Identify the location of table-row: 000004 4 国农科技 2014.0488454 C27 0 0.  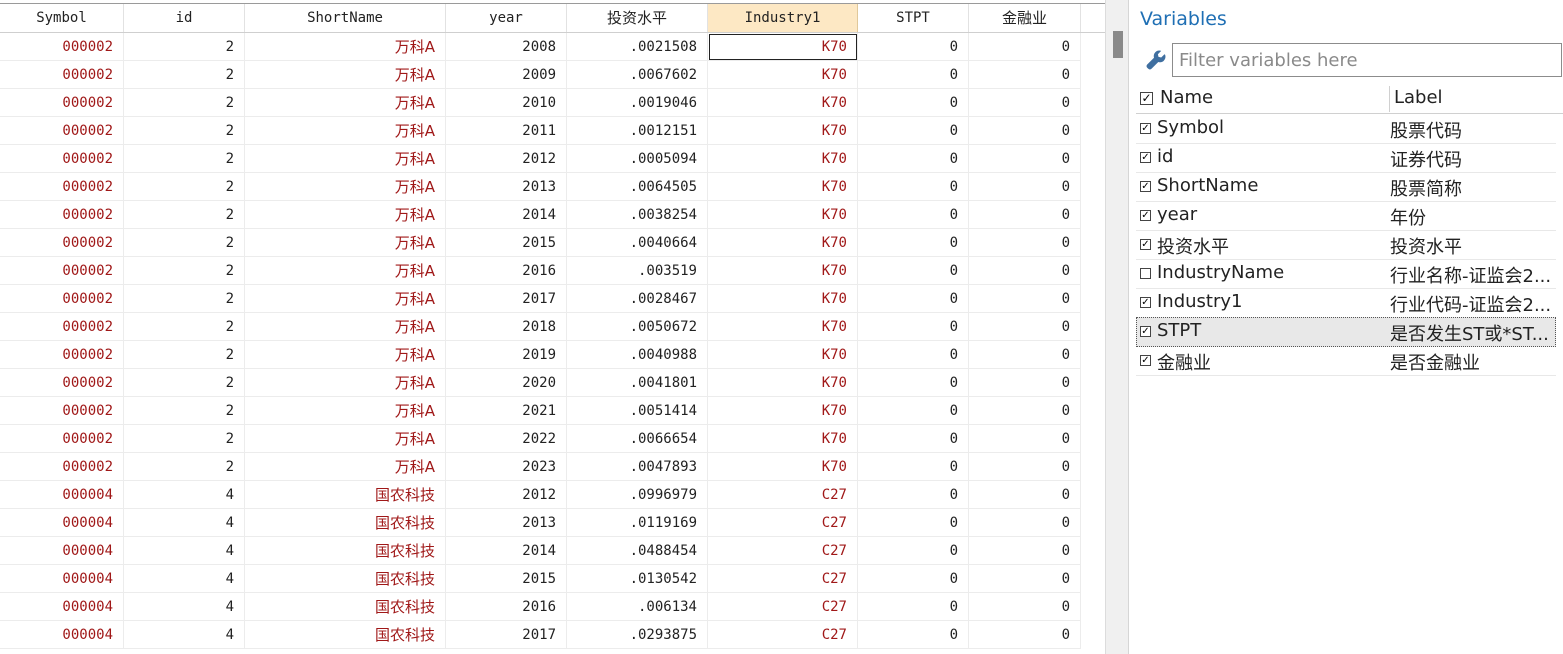
(552, 551).